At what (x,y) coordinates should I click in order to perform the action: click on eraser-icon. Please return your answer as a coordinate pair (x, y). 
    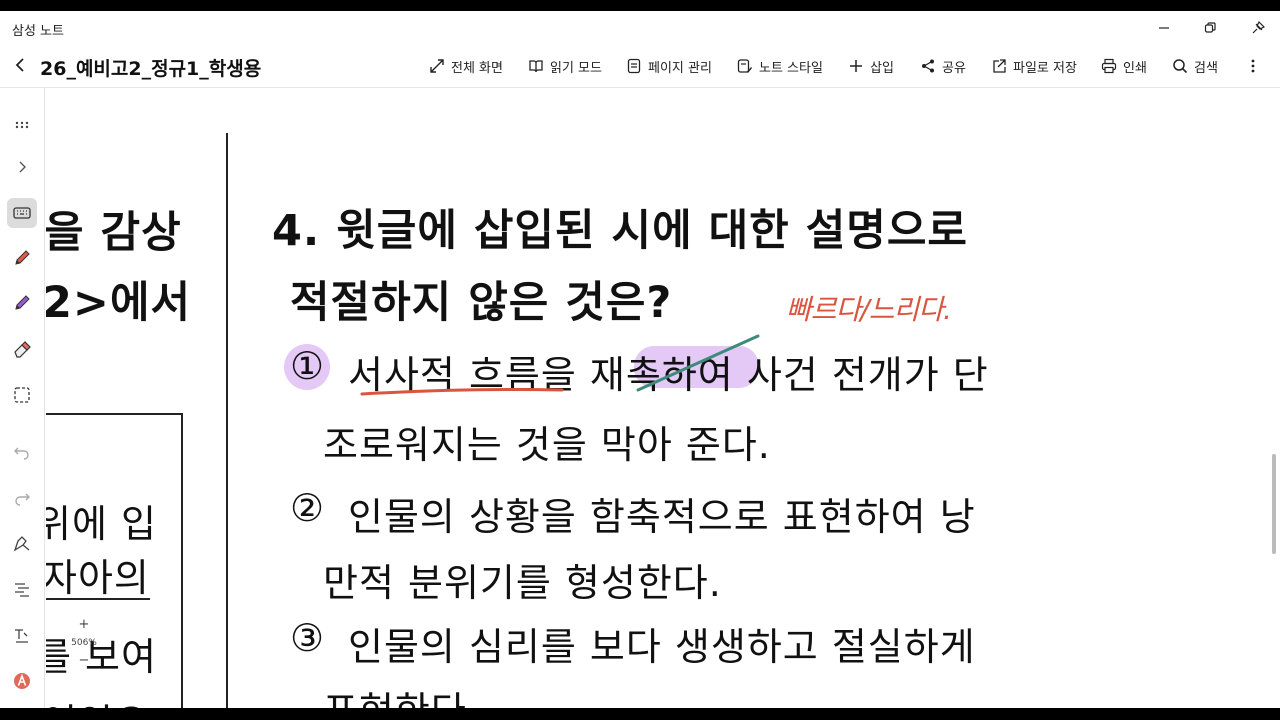
    Looking at the image, I should click on (22, 349).